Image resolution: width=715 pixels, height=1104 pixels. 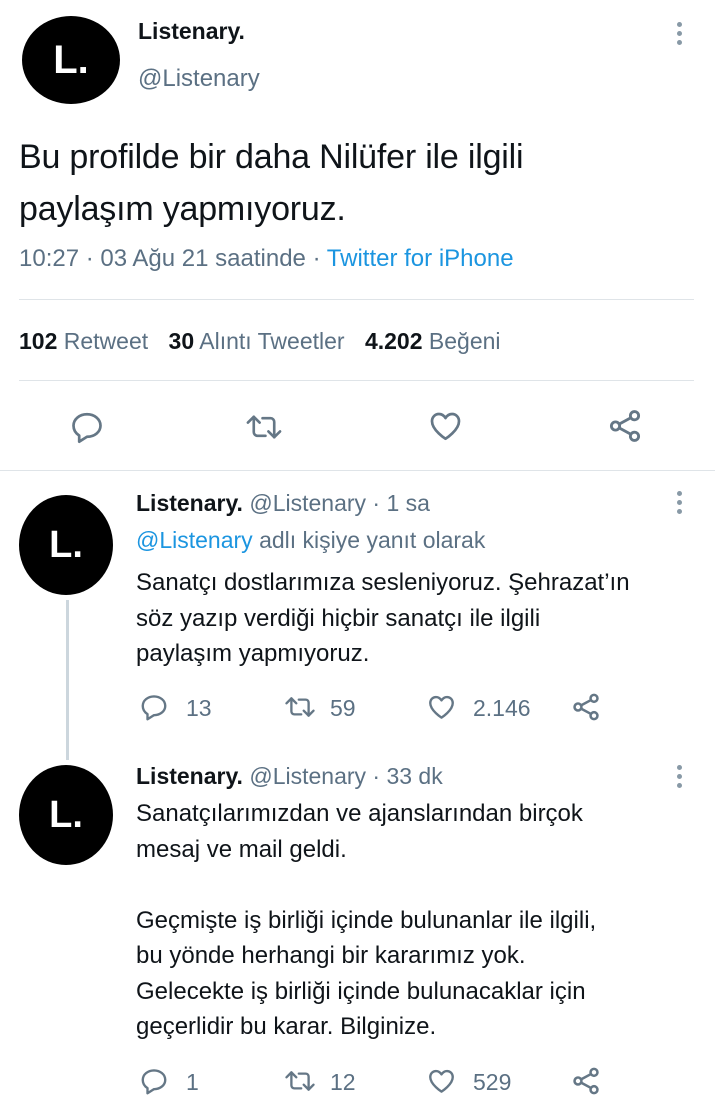 I want to click on reply-meta: @Listenary · 33 dk, so click(x=345, y=776).